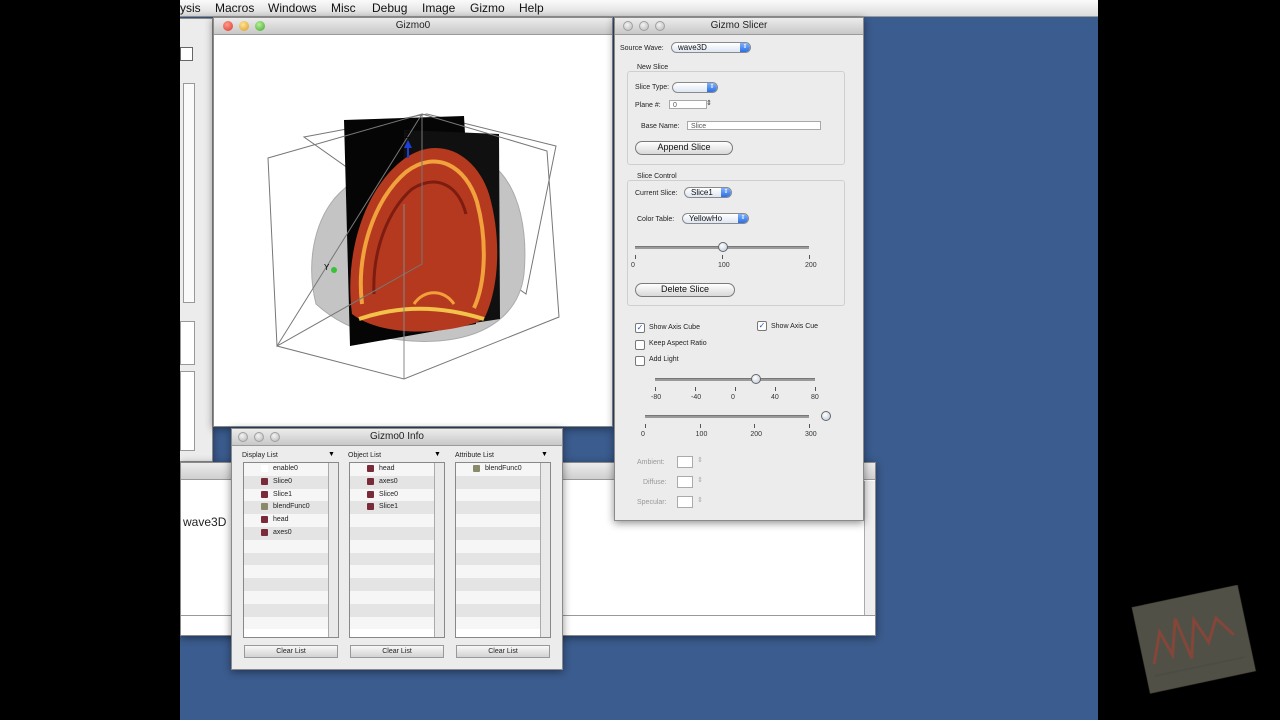  Describe the element at coordinates (775, 397) in the screenshot. I see `slider-tick-label: 40` at that location.